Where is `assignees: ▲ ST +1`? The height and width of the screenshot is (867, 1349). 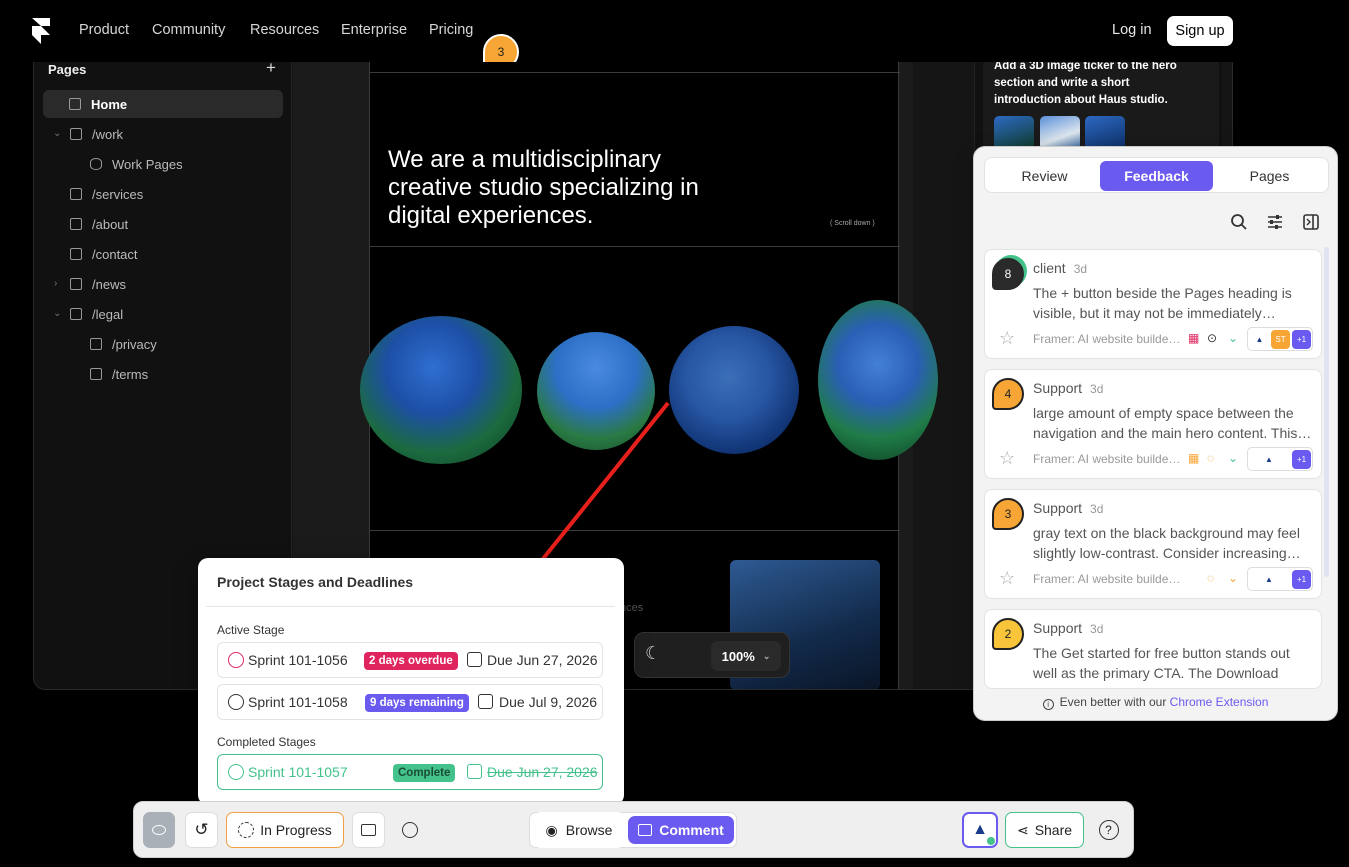
assignees: ▲ ST +1 is located at coordinates (1280, 339).